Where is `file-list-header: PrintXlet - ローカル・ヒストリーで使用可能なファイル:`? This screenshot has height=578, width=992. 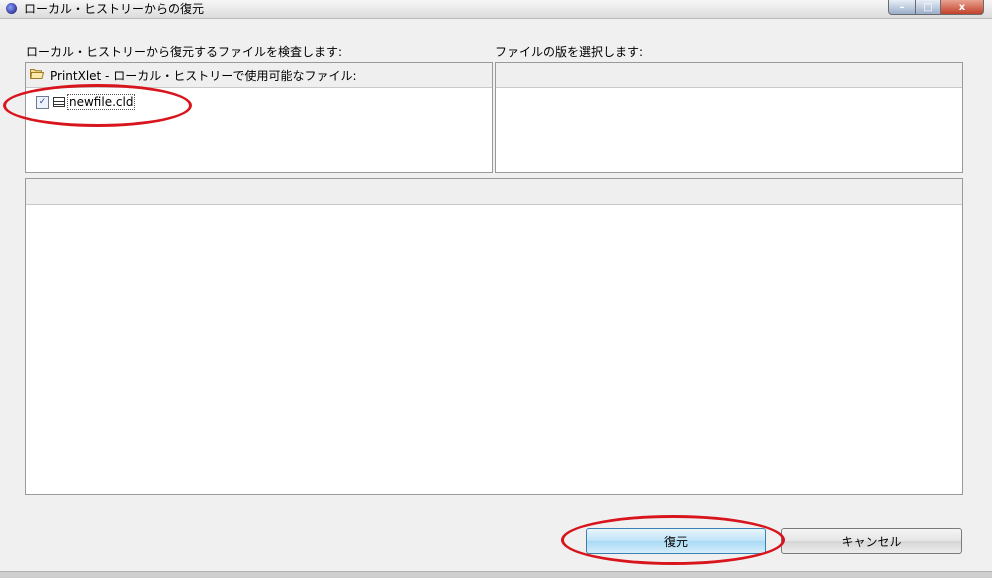 file-list-header: PrintXlet - ローカル・ヒストリーで使用可能なファイル: is located at coordinates (259, 75).